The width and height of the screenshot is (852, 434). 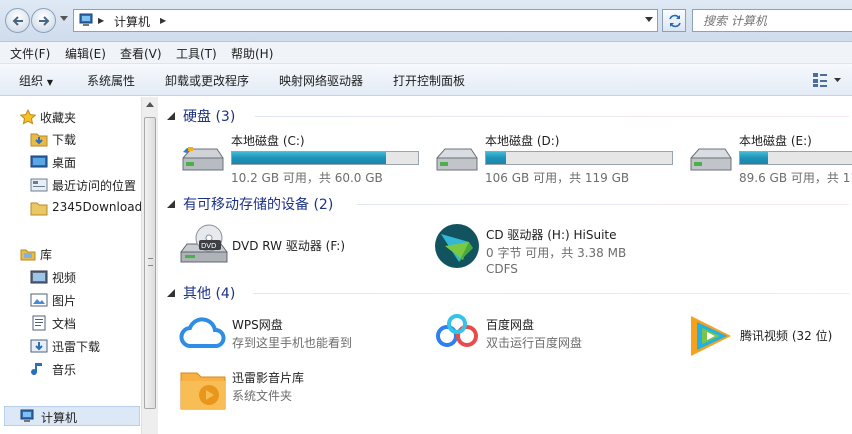 I want to click on video-library-icon, so click(x=39, y=277).